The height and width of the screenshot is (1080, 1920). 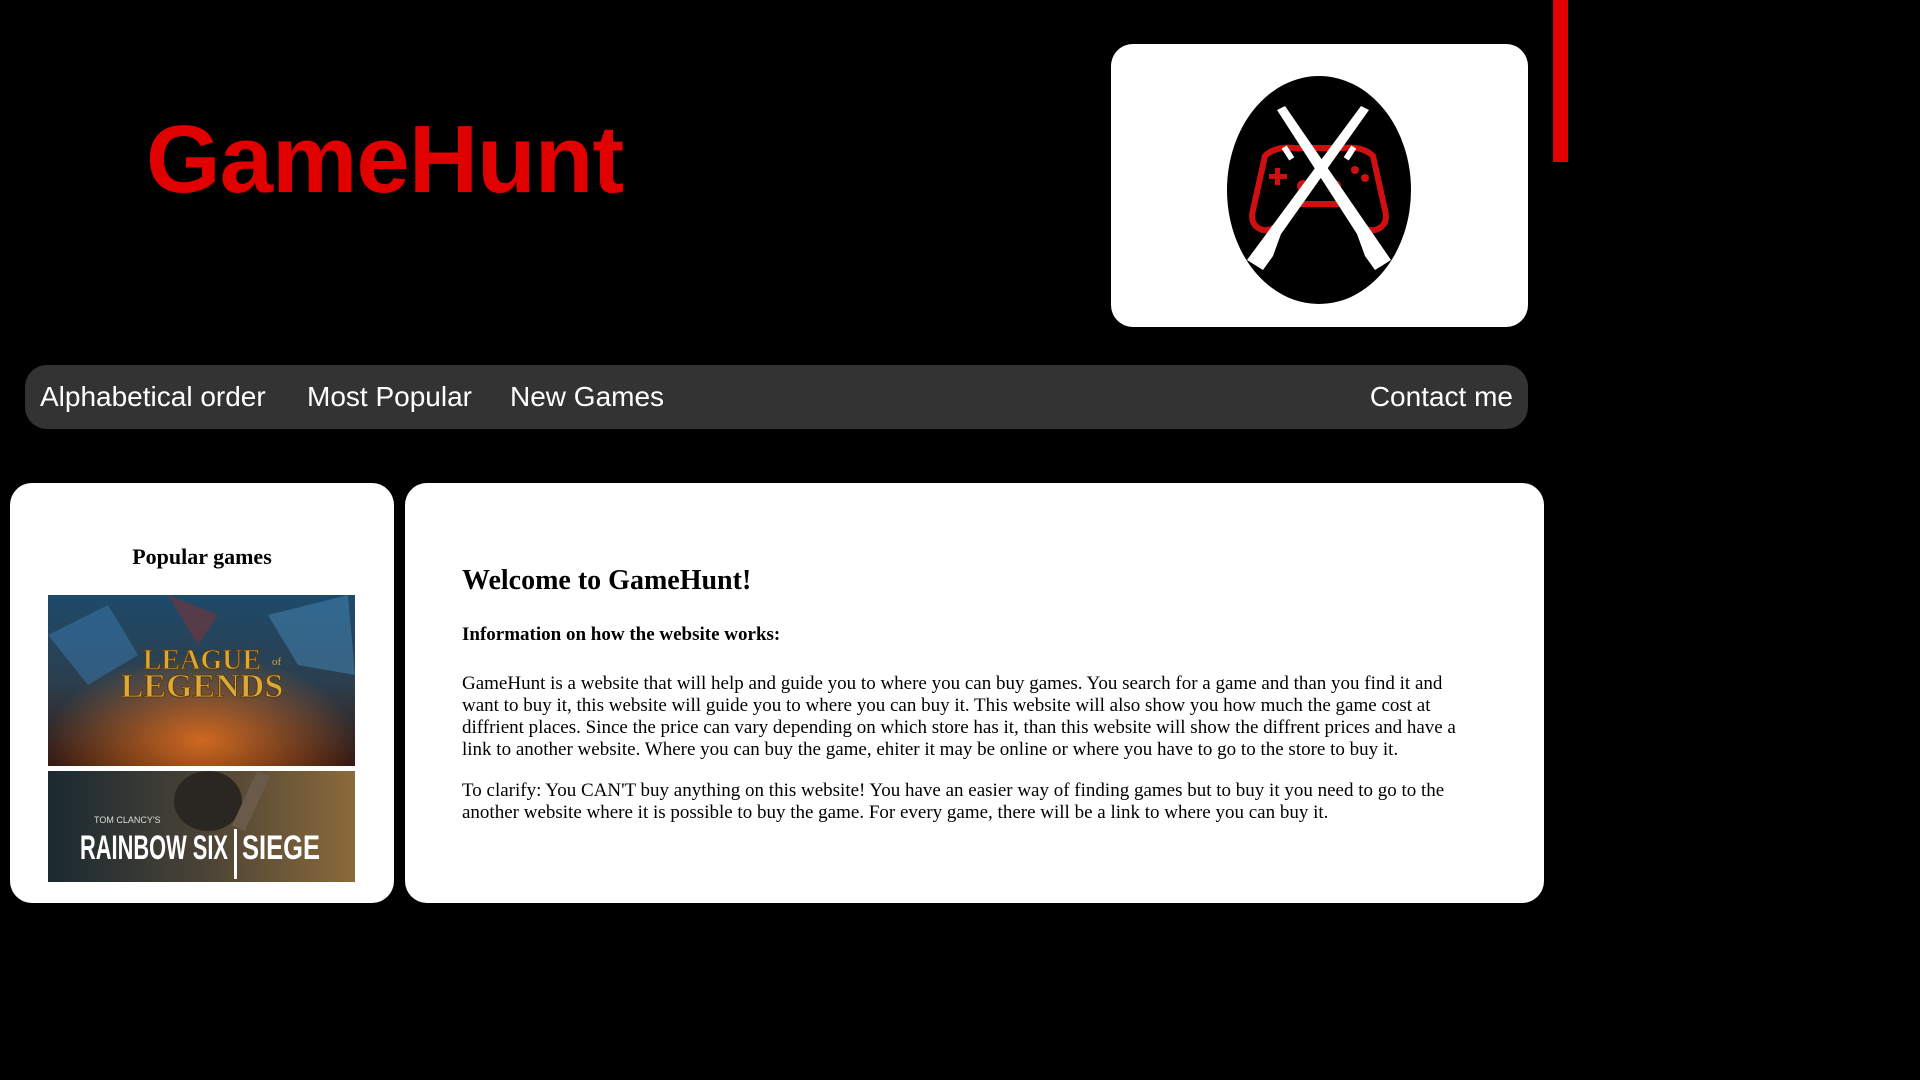 What do you see at coordinates (277, 662) in the screenshot?
I see `lol-logo-text-small: of` at bounding box center [277, 662].